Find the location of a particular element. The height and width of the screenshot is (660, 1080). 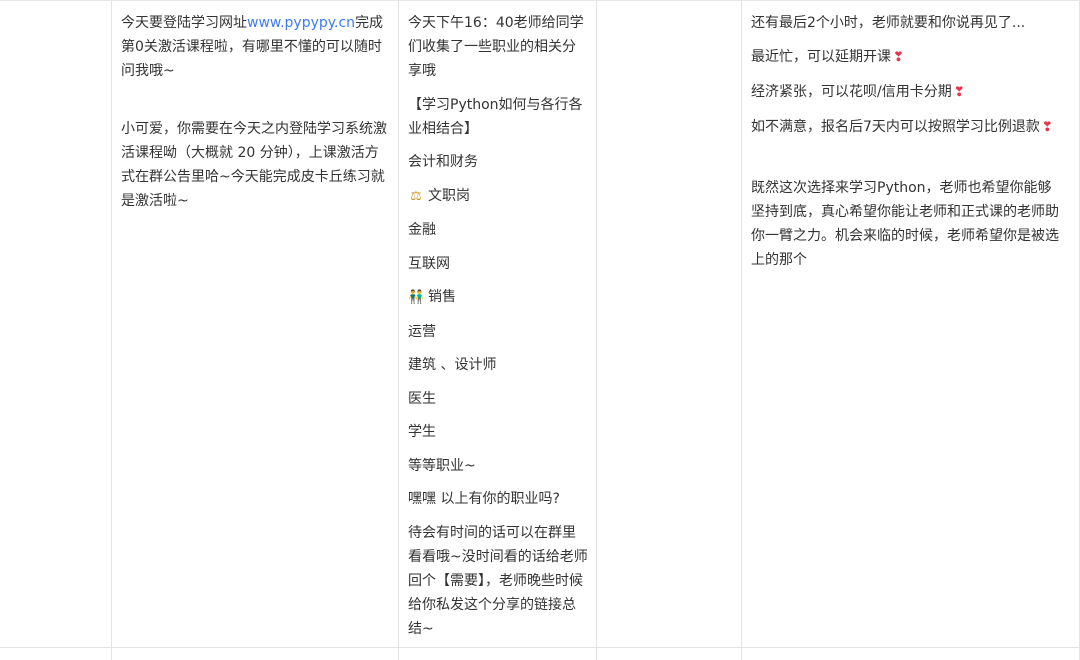

career-share-heading: 【学习Python如何与各行各业相结合】 is located at coordinates (495, 116).